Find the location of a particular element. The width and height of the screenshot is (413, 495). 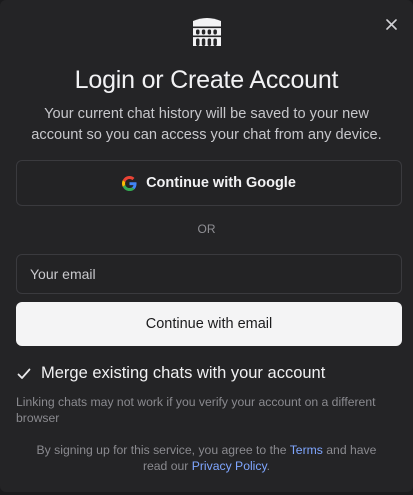

close-icon is located at coordinates (391, 24).